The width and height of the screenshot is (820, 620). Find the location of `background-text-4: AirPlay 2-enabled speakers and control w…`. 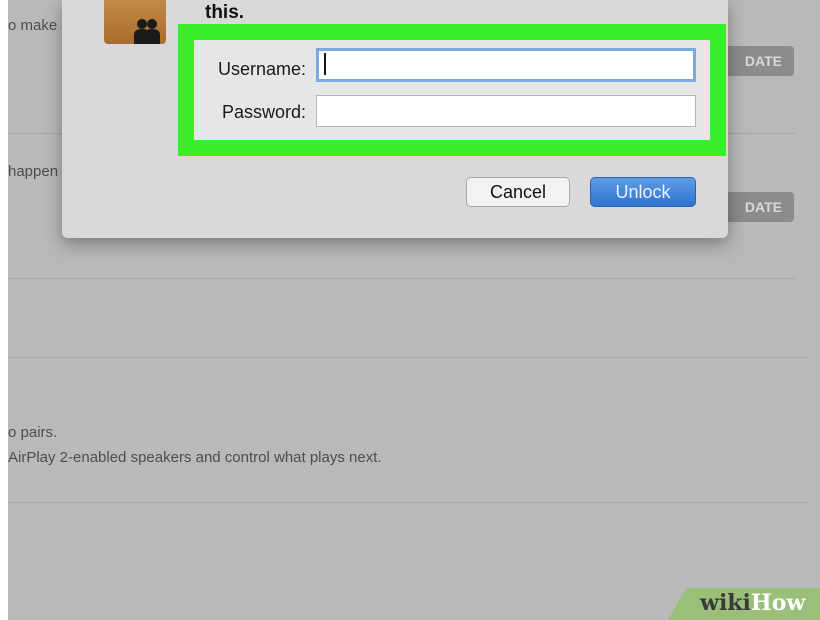

background-text-4: AirPlay 2-enabled speakers and control w… is located at coordinates (195, 457).